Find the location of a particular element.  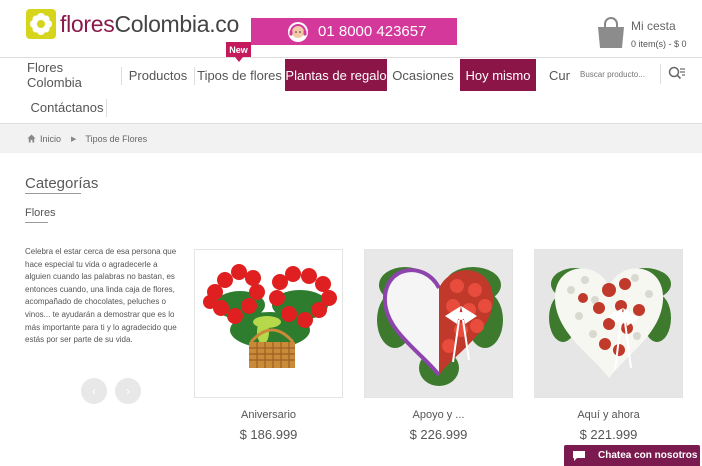

nav-item-ocasiones: Ocasiones is located at coordinates (423, 75).